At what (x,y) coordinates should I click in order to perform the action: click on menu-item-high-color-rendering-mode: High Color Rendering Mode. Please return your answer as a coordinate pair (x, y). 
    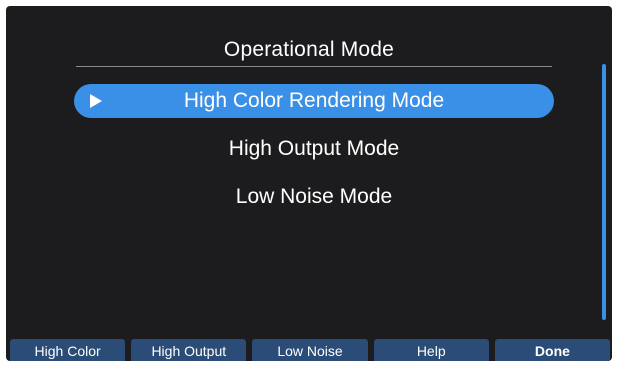
    Looking at the image, I should click on (314, 101).